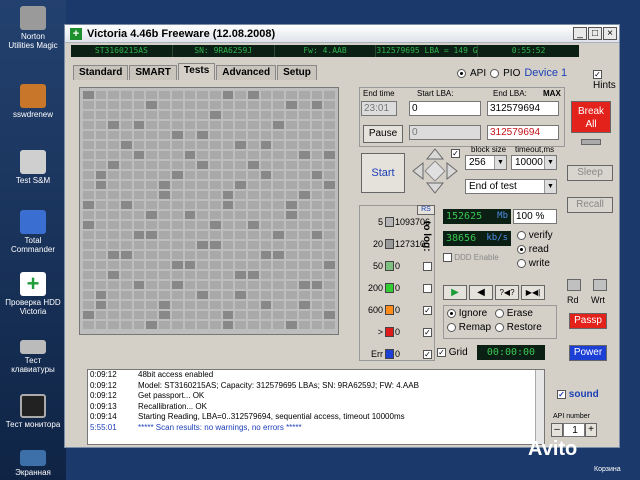 This screenshot has width=640, height=480. I want to click on play-button: ▶, so click(455, 292).